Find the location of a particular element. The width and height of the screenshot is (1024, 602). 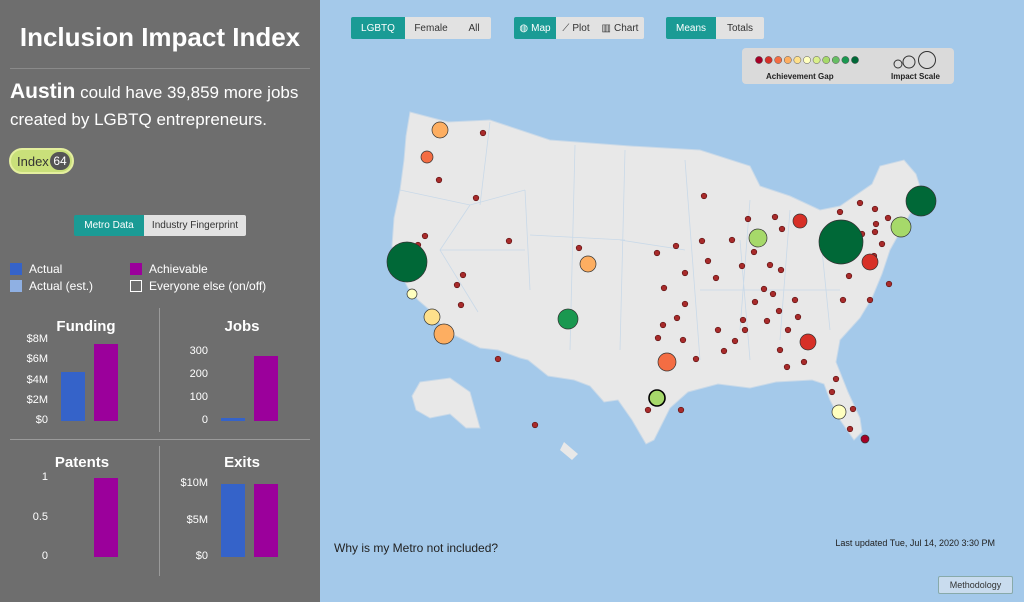

methodology-button: Methodology is located at coordinates (975, 585).